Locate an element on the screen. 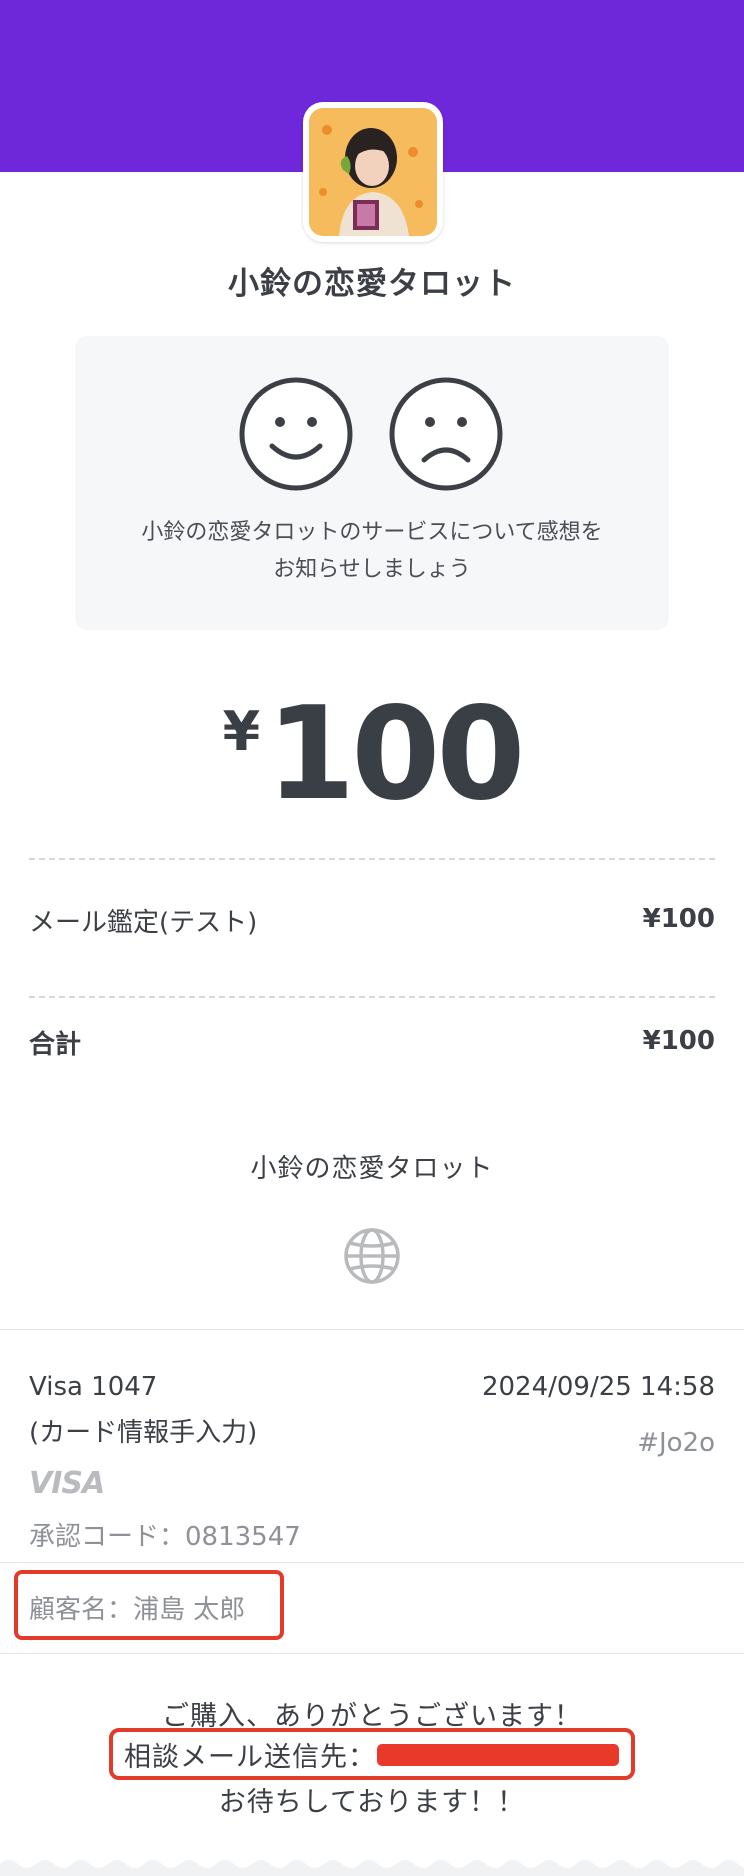 This screenshot has height=1876, width=744. amount-display: ¥100 is located at coordinates (372, 754).